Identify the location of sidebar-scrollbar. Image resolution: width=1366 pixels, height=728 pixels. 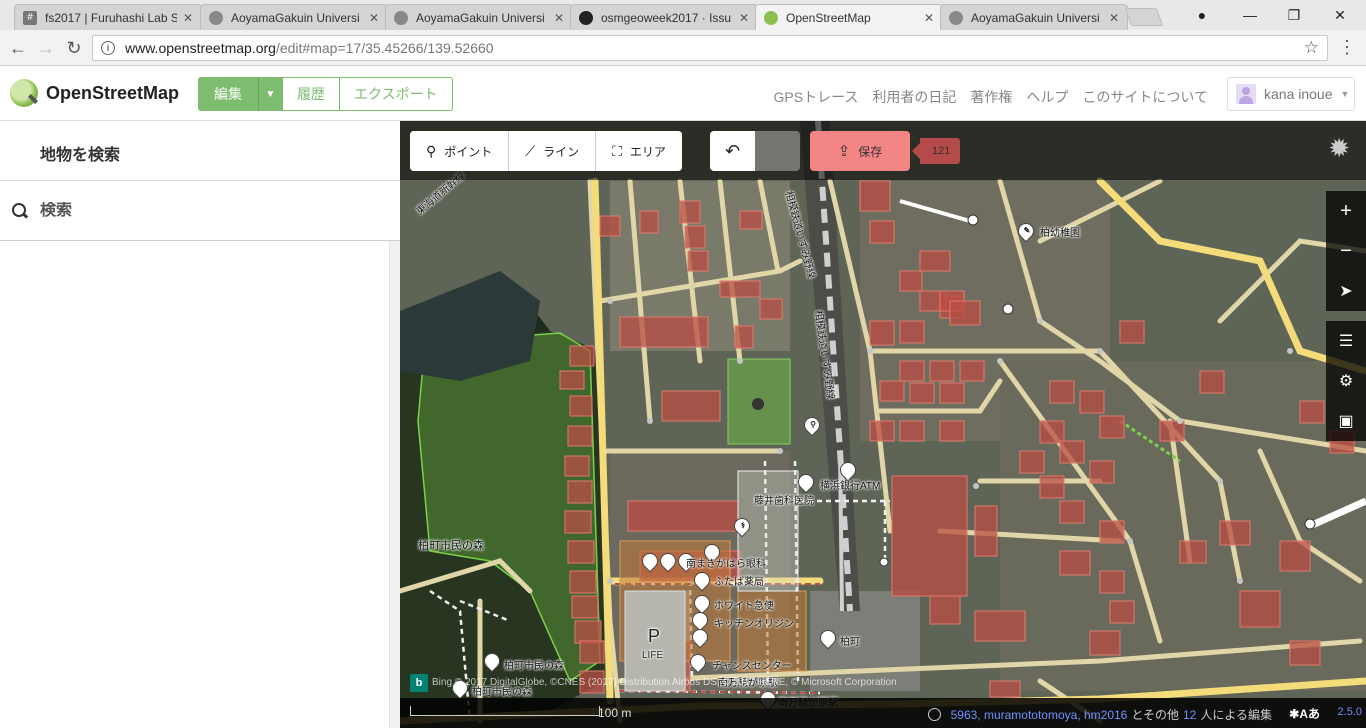
(394, 484).